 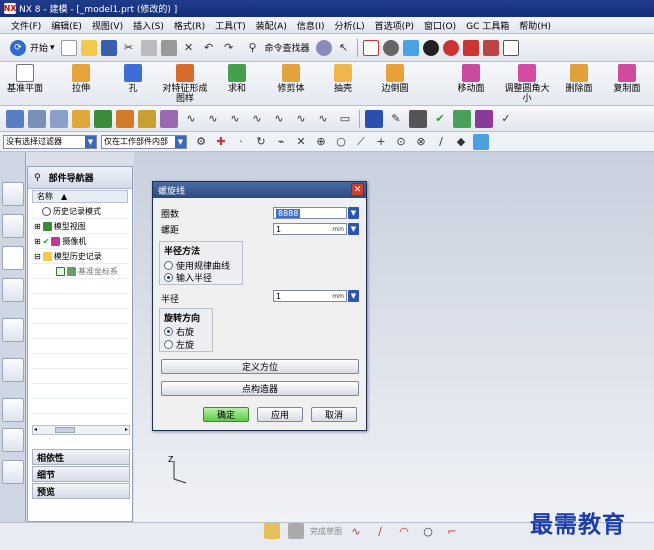 I want to click on process-studio-tab, so click(x=13, y=440).